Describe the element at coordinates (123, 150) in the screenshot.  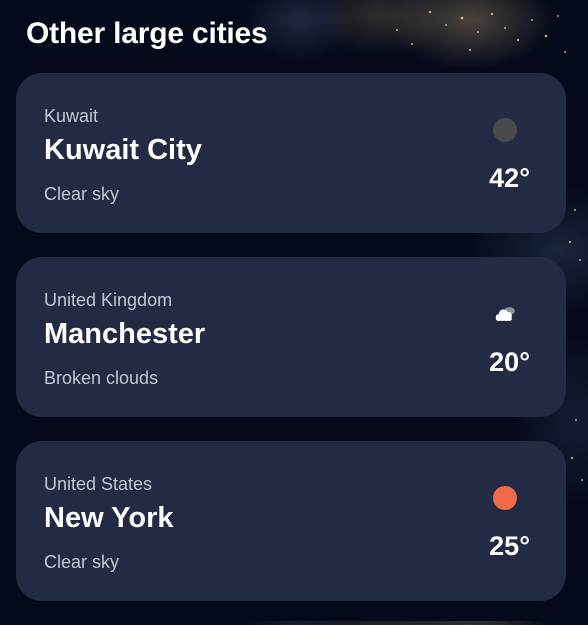
I see `city-name: Kuwait City` at that location.